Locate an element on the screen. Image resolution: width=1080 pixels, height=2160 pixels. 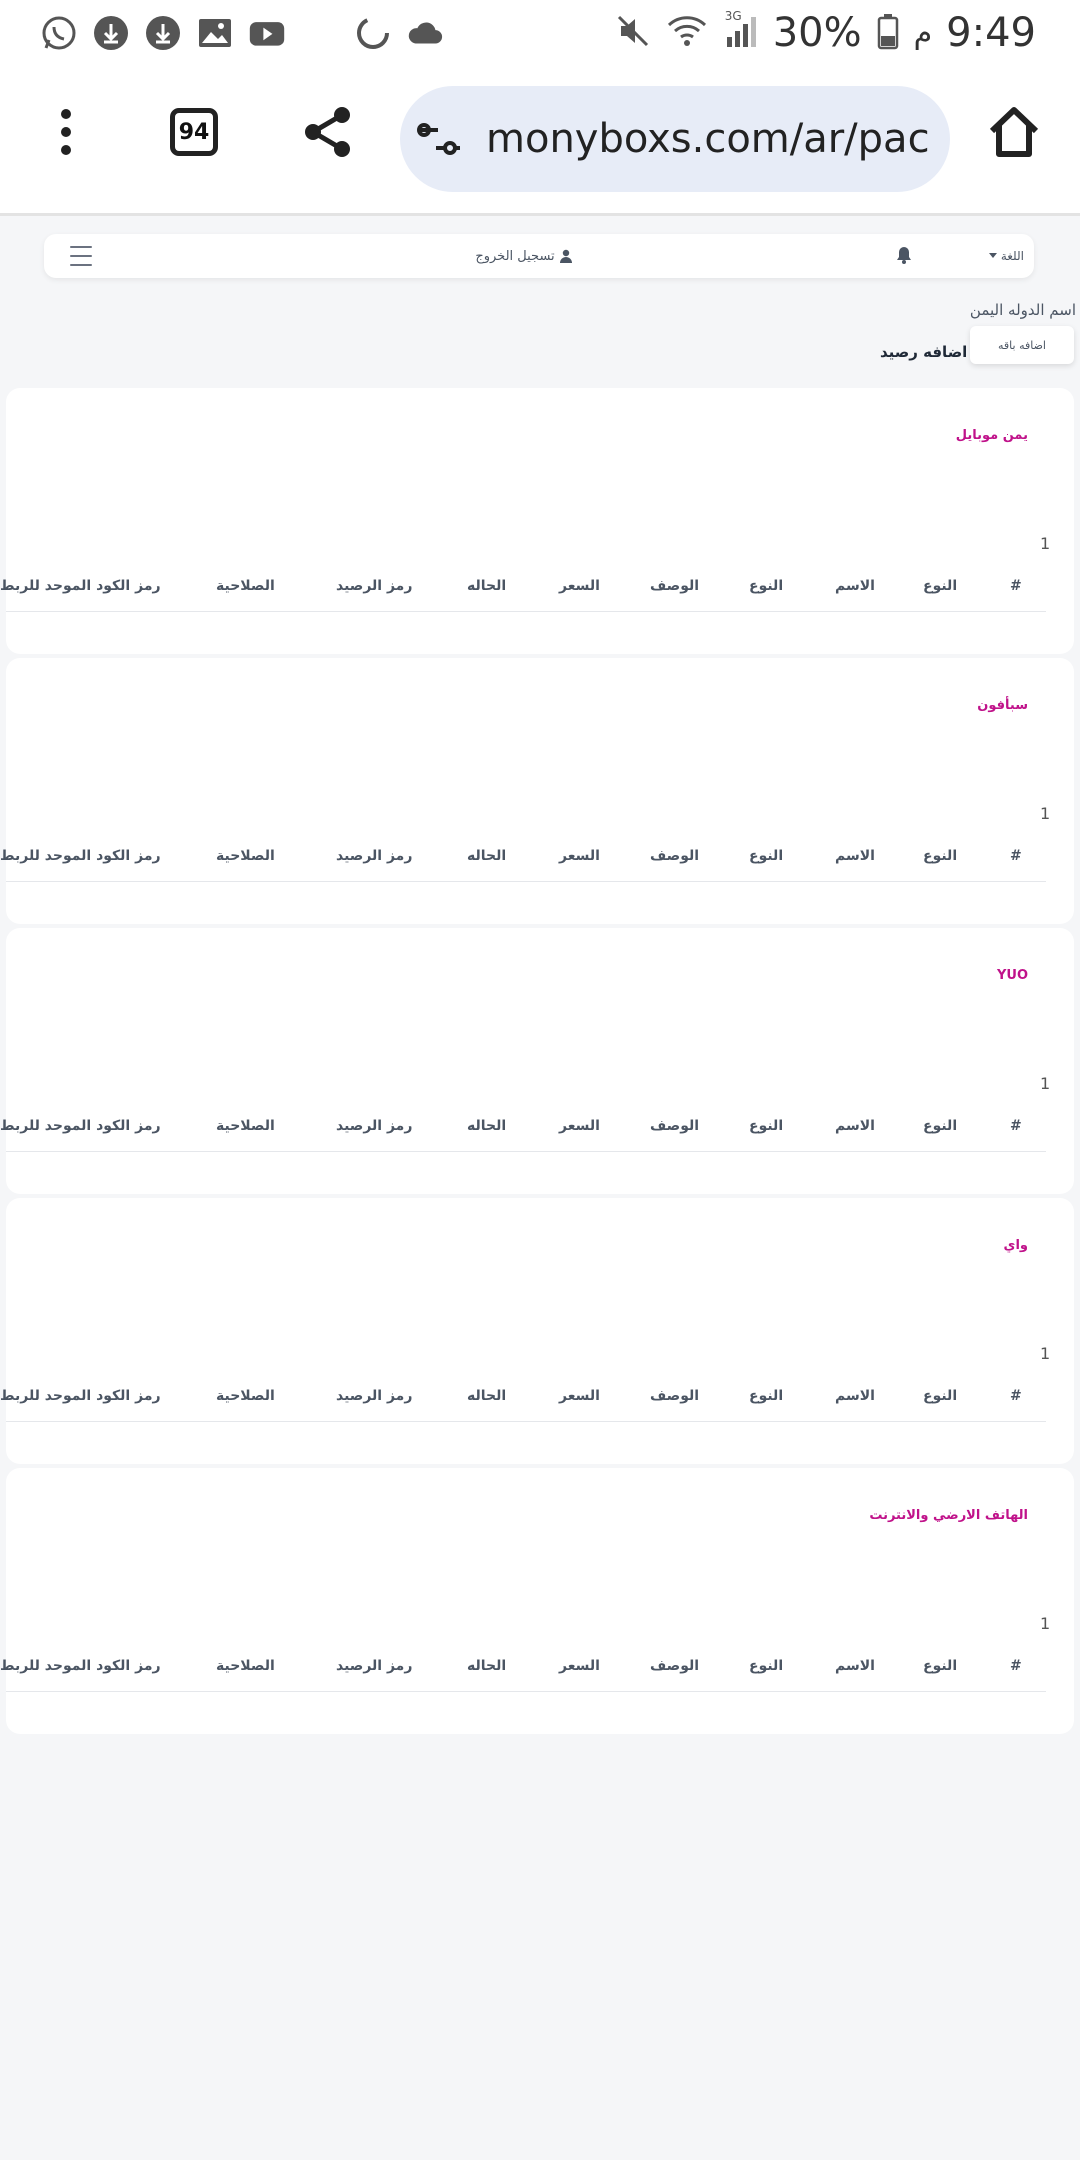
browser-toolbar: 94 monyboxs.com/ar/pac is located at coordinates (540, 141).